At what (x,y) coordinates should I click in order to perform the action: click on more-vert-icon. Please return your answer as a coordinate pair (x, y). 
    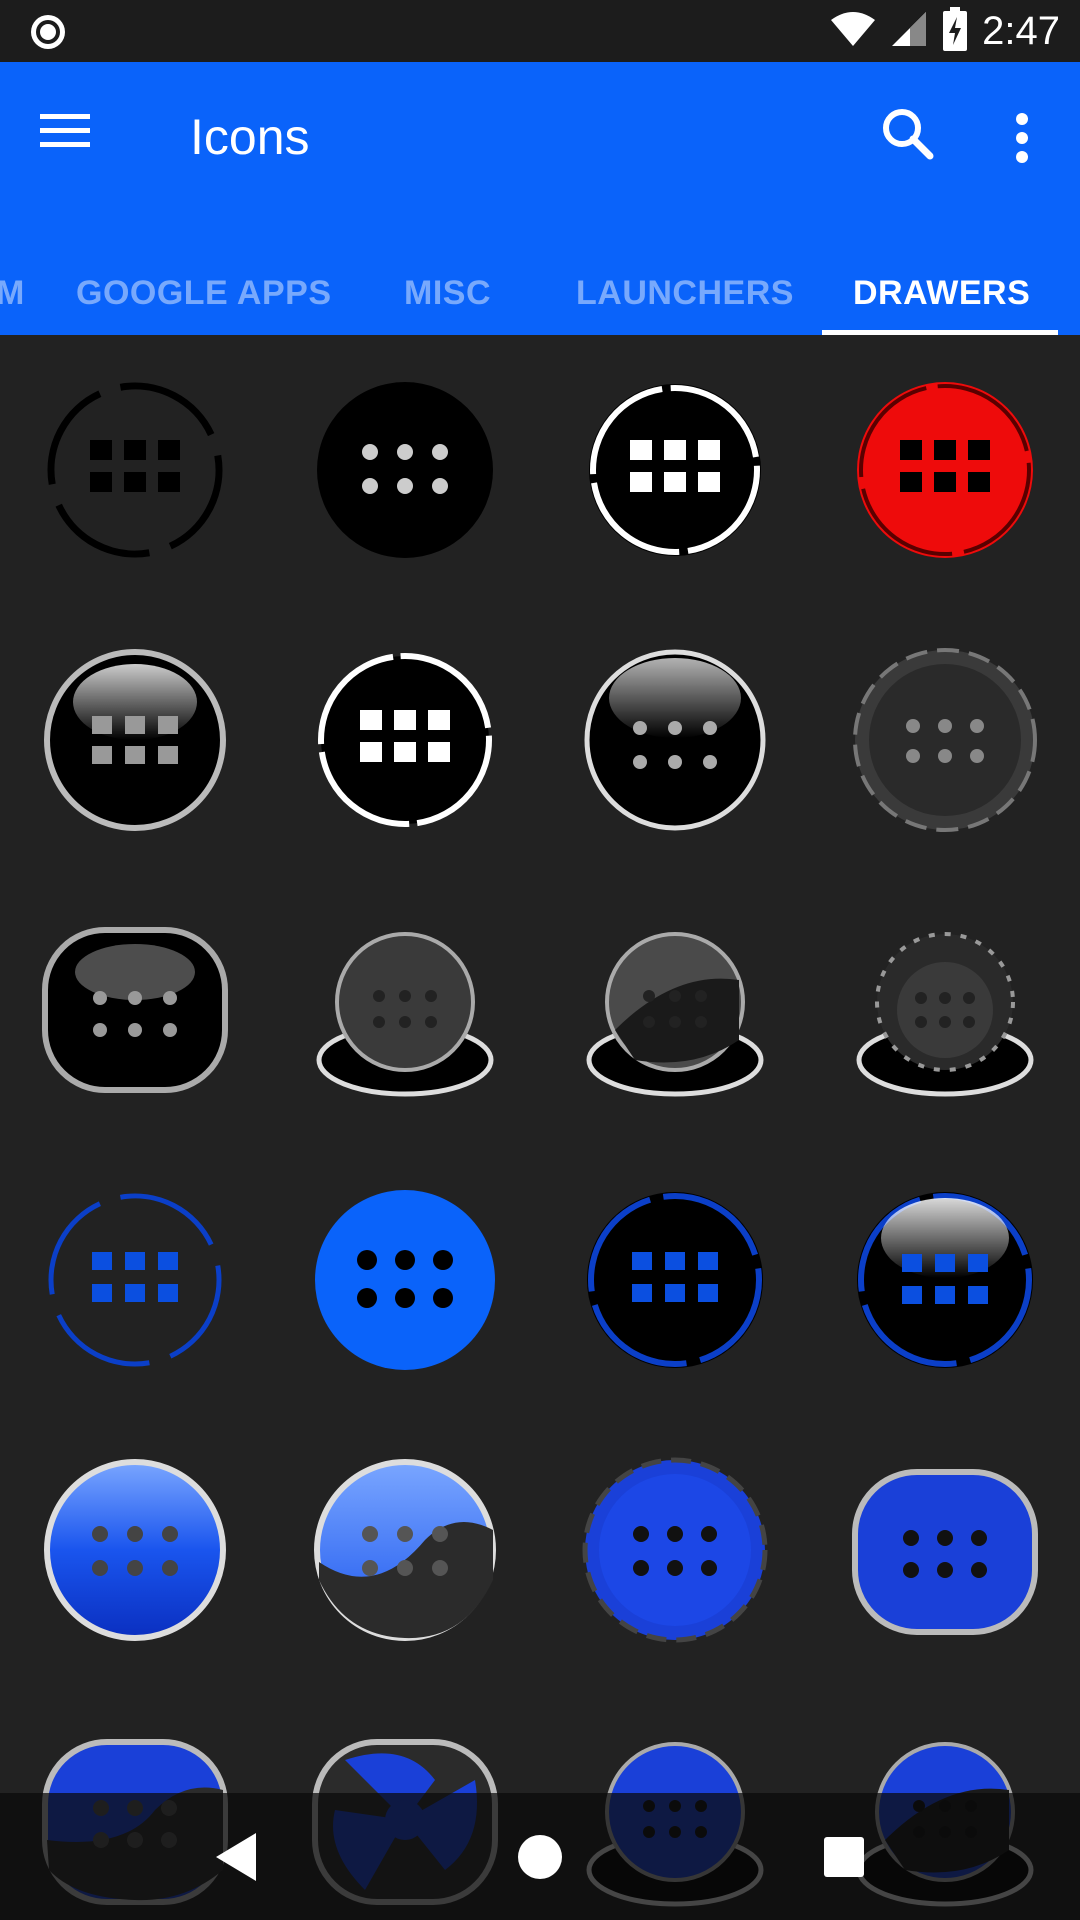
    Looking at the image, I should click on (1022, 138).